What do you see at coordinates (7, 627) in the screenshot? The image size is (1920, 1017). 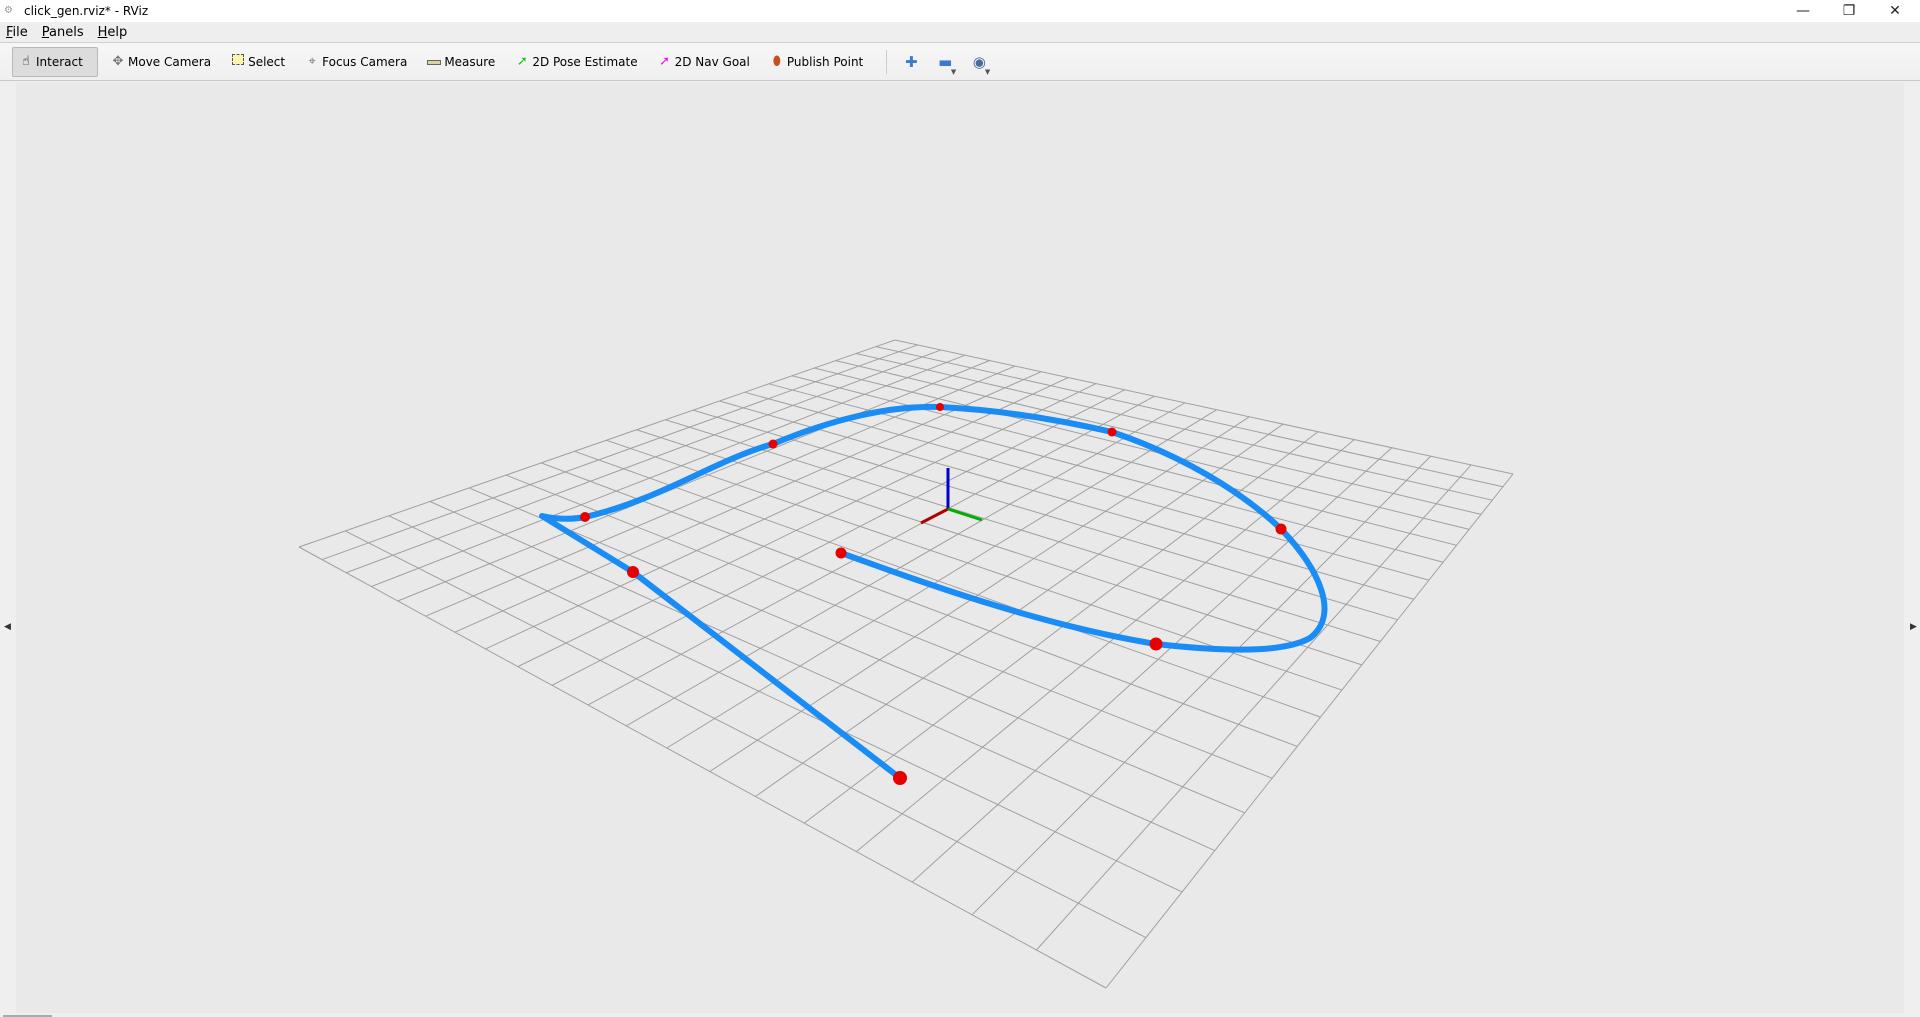 I see `collapse-left-panel-icon: ◀` at bounding box center [7, 627].